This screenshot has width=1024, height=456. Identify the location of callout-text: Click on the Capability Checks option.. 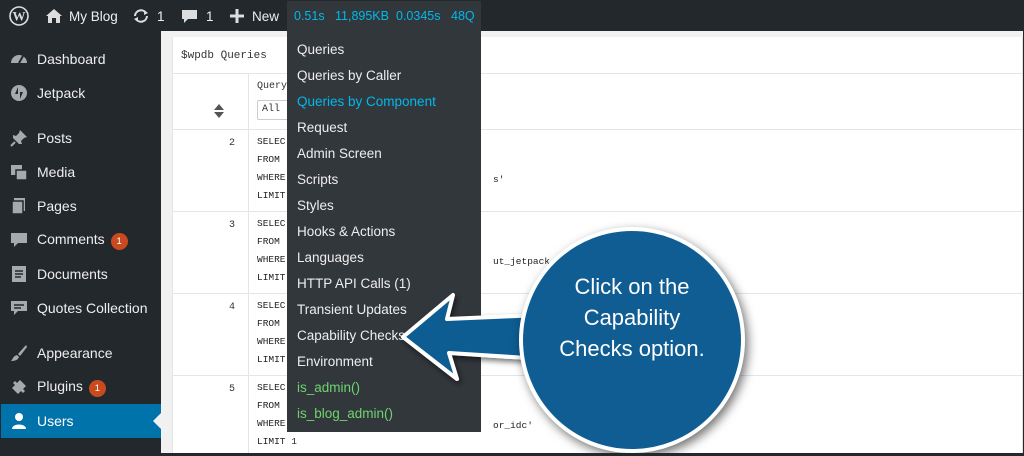
(632, 317).